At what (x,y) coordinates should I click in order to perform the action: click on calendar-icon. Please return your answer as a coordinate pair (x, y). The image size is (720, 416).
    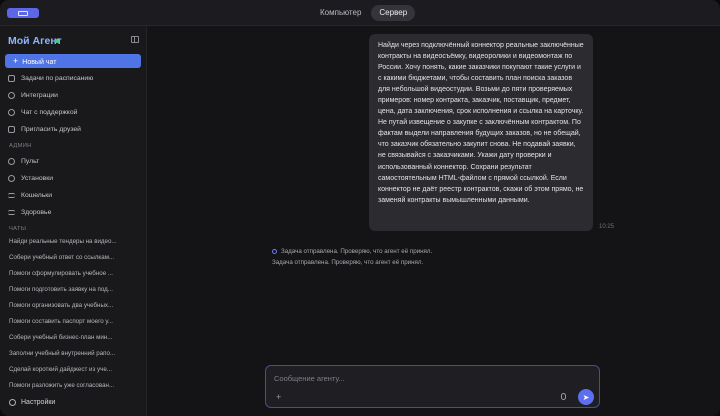
    Looking at the image, I should click on (11, 78).